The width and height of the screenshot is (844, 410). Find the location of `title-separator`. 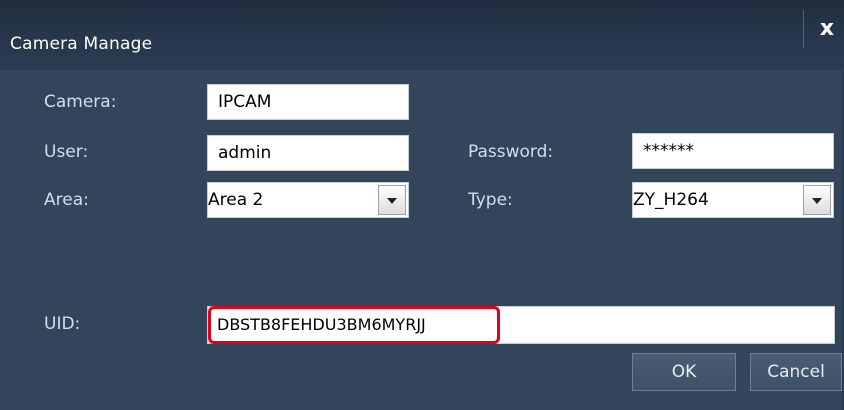

title-separator is located at coordinates (803, 29).